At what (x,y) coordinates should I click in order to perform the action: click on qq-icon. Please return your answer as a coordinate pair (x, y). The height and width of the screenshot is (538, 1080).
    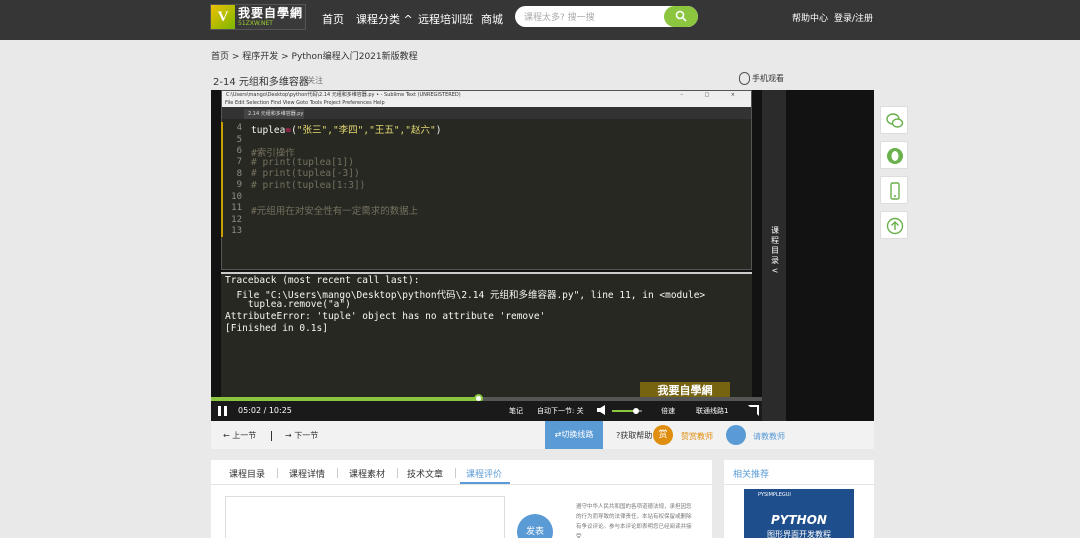
    Looking at the image, I should click on (895, 156).